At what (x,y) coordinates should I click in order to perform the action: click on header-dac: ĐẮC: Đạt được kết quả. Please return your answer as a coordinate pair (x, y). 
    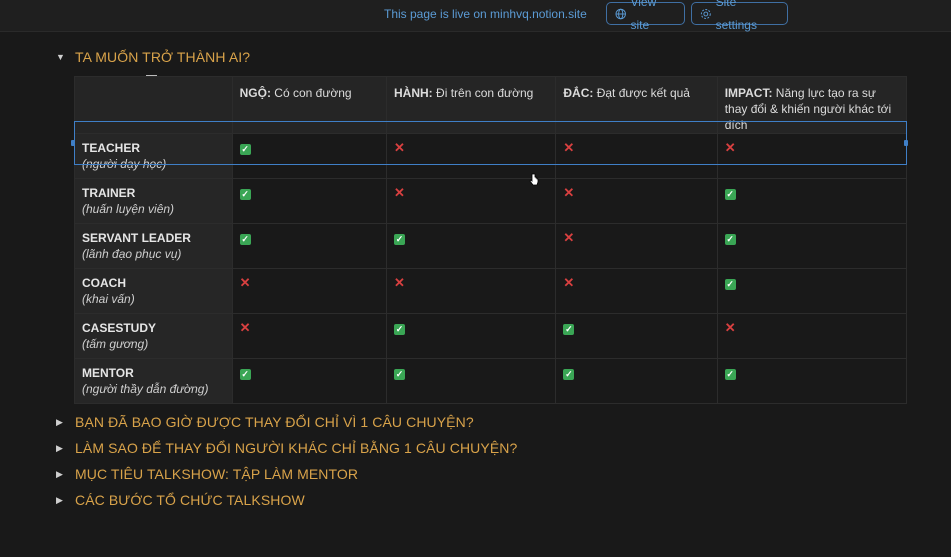
    Looking at the image, I should click on (636, 105).